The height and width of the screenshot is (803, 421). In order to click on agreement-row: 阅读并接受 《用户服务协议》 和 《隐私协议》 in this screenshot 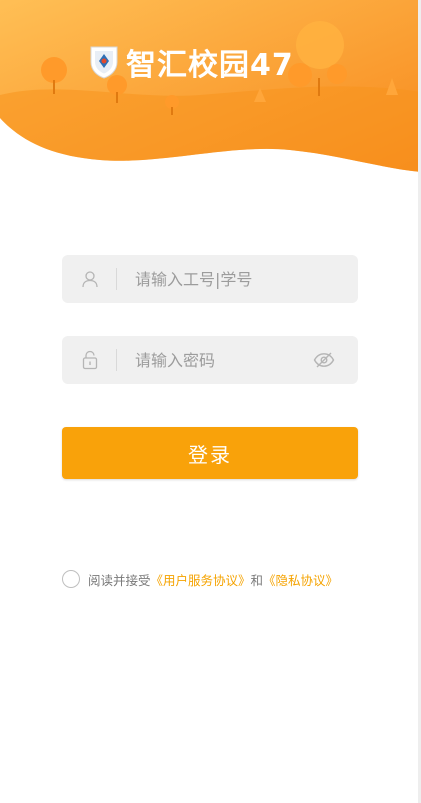, I will do `click(200, 579)`.